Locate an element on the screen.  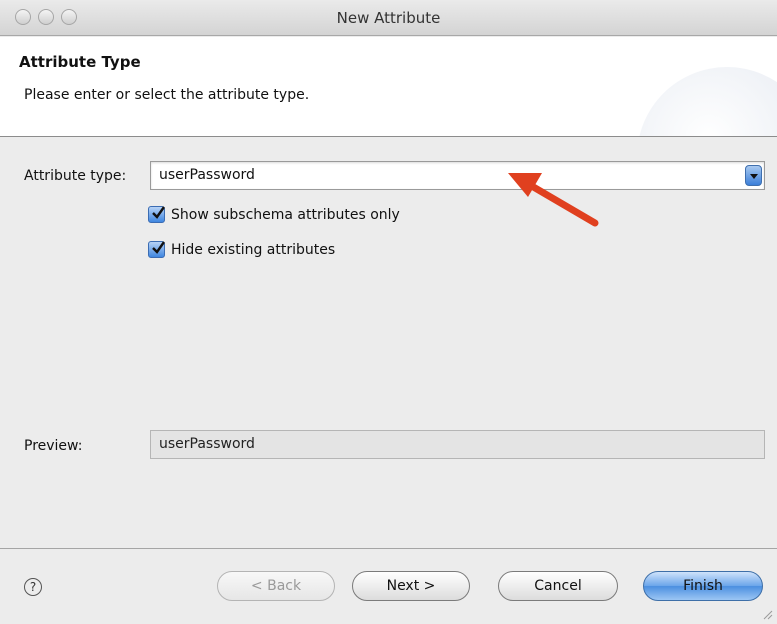
show-subschema-option: Show subschema attributes only is located at coordinates (274, 214).